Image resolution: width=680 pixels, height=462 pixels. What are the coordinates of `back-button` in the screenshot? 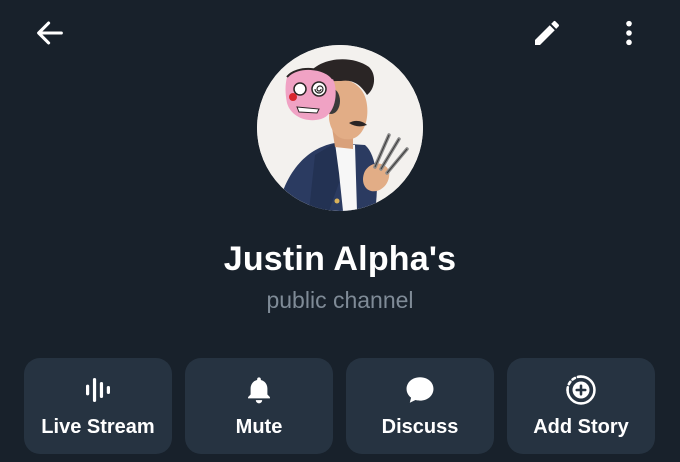 It's located at (50, 33).